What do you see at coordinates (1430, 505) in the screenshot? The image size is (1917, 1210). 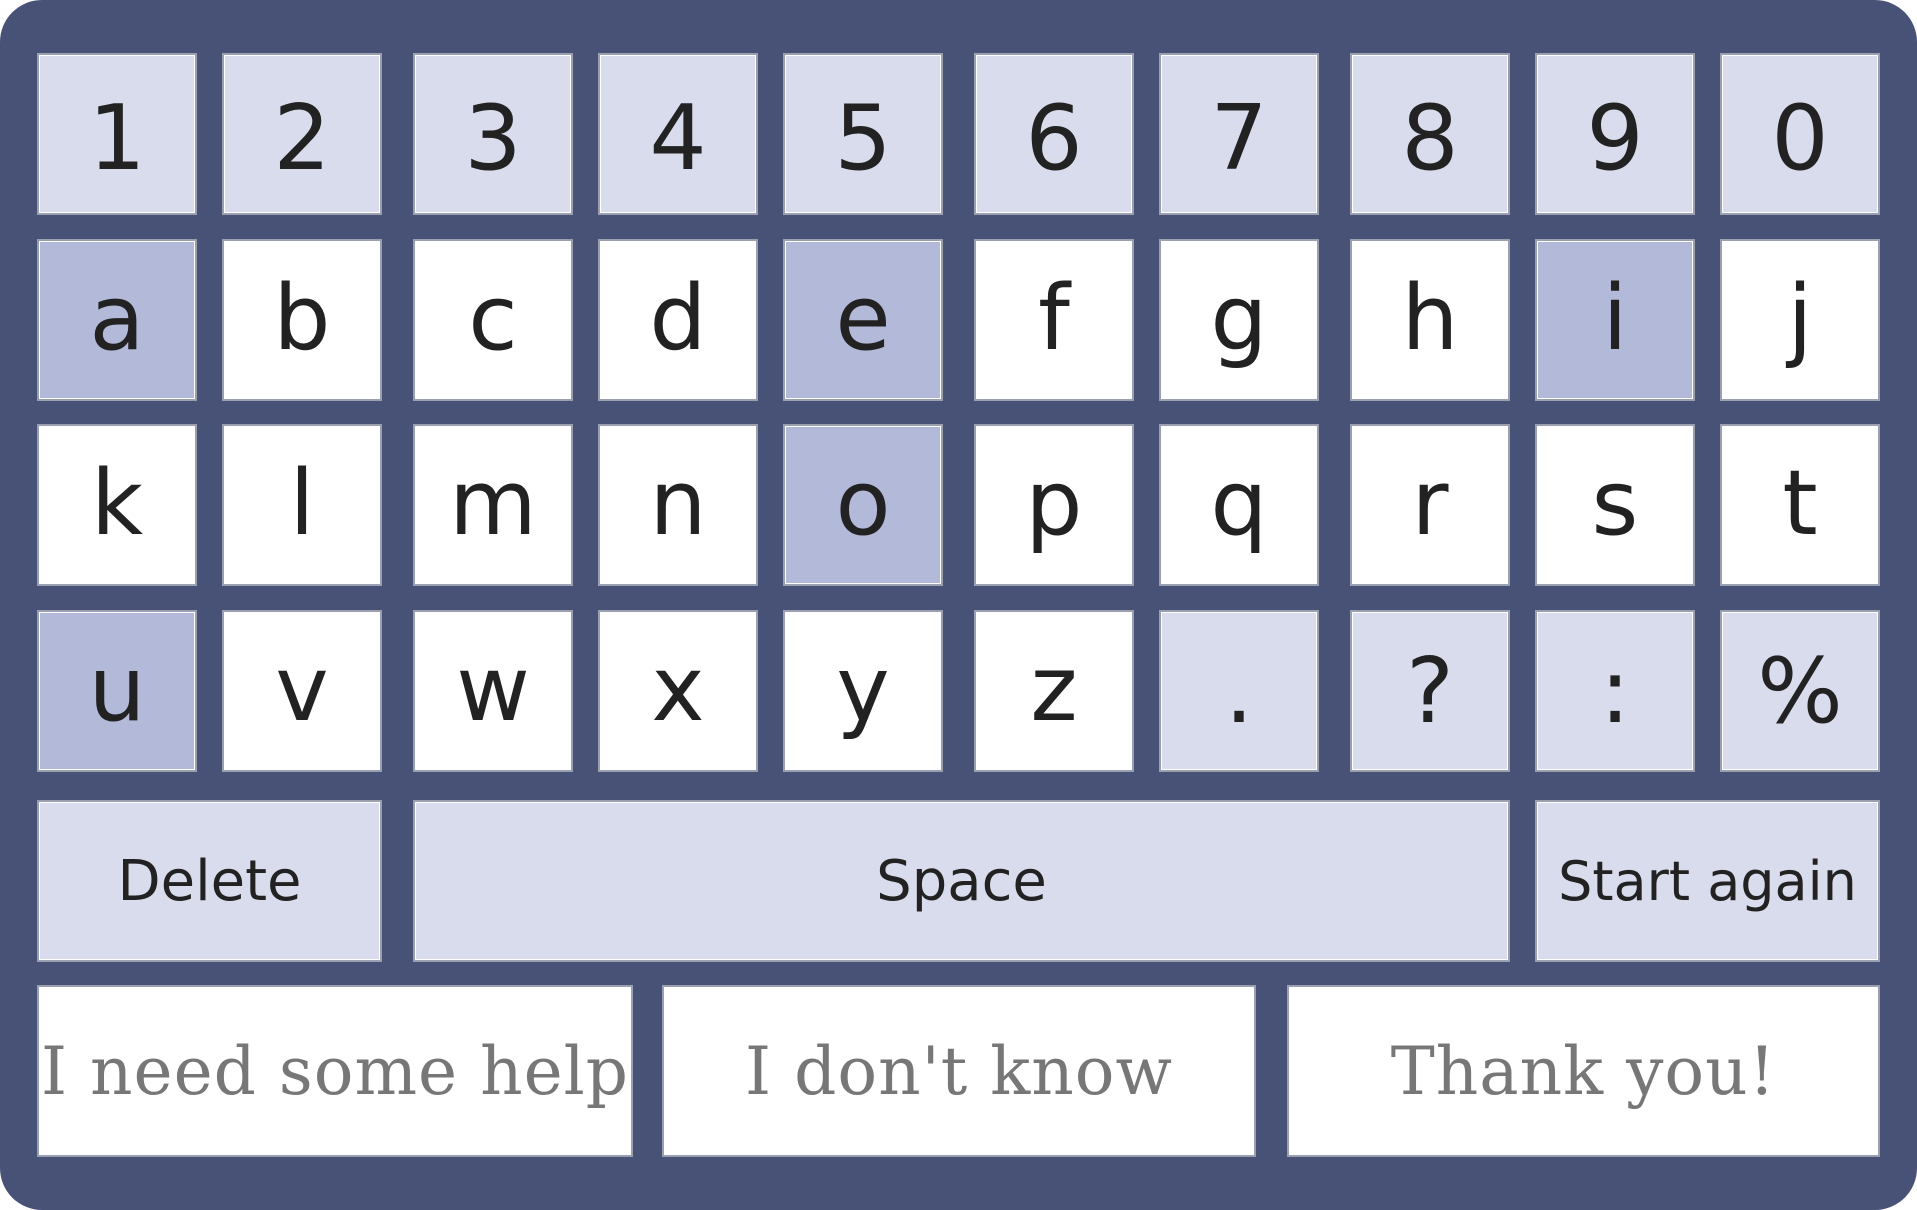 I see `key-r: r` at bounding box center [1430, 505].